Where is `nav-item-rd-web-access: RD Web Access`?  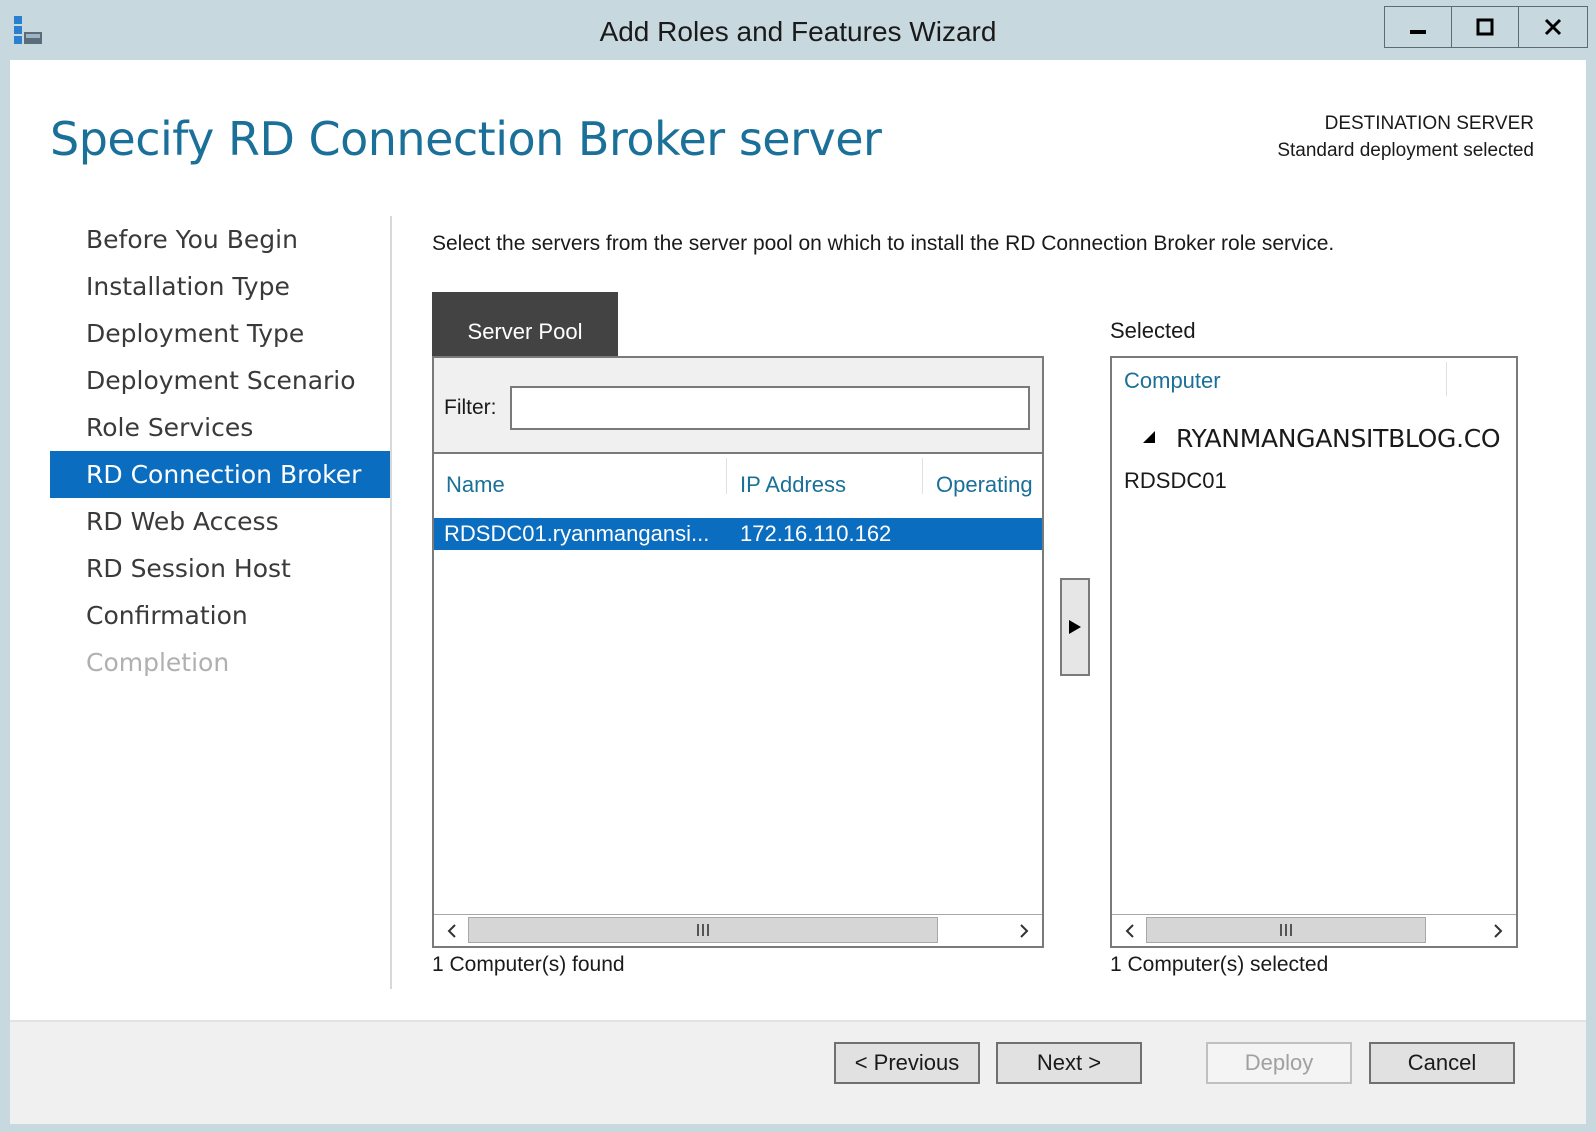
nav-item-rd-web-access: RD Web Access is located at coordinates (220, 521).